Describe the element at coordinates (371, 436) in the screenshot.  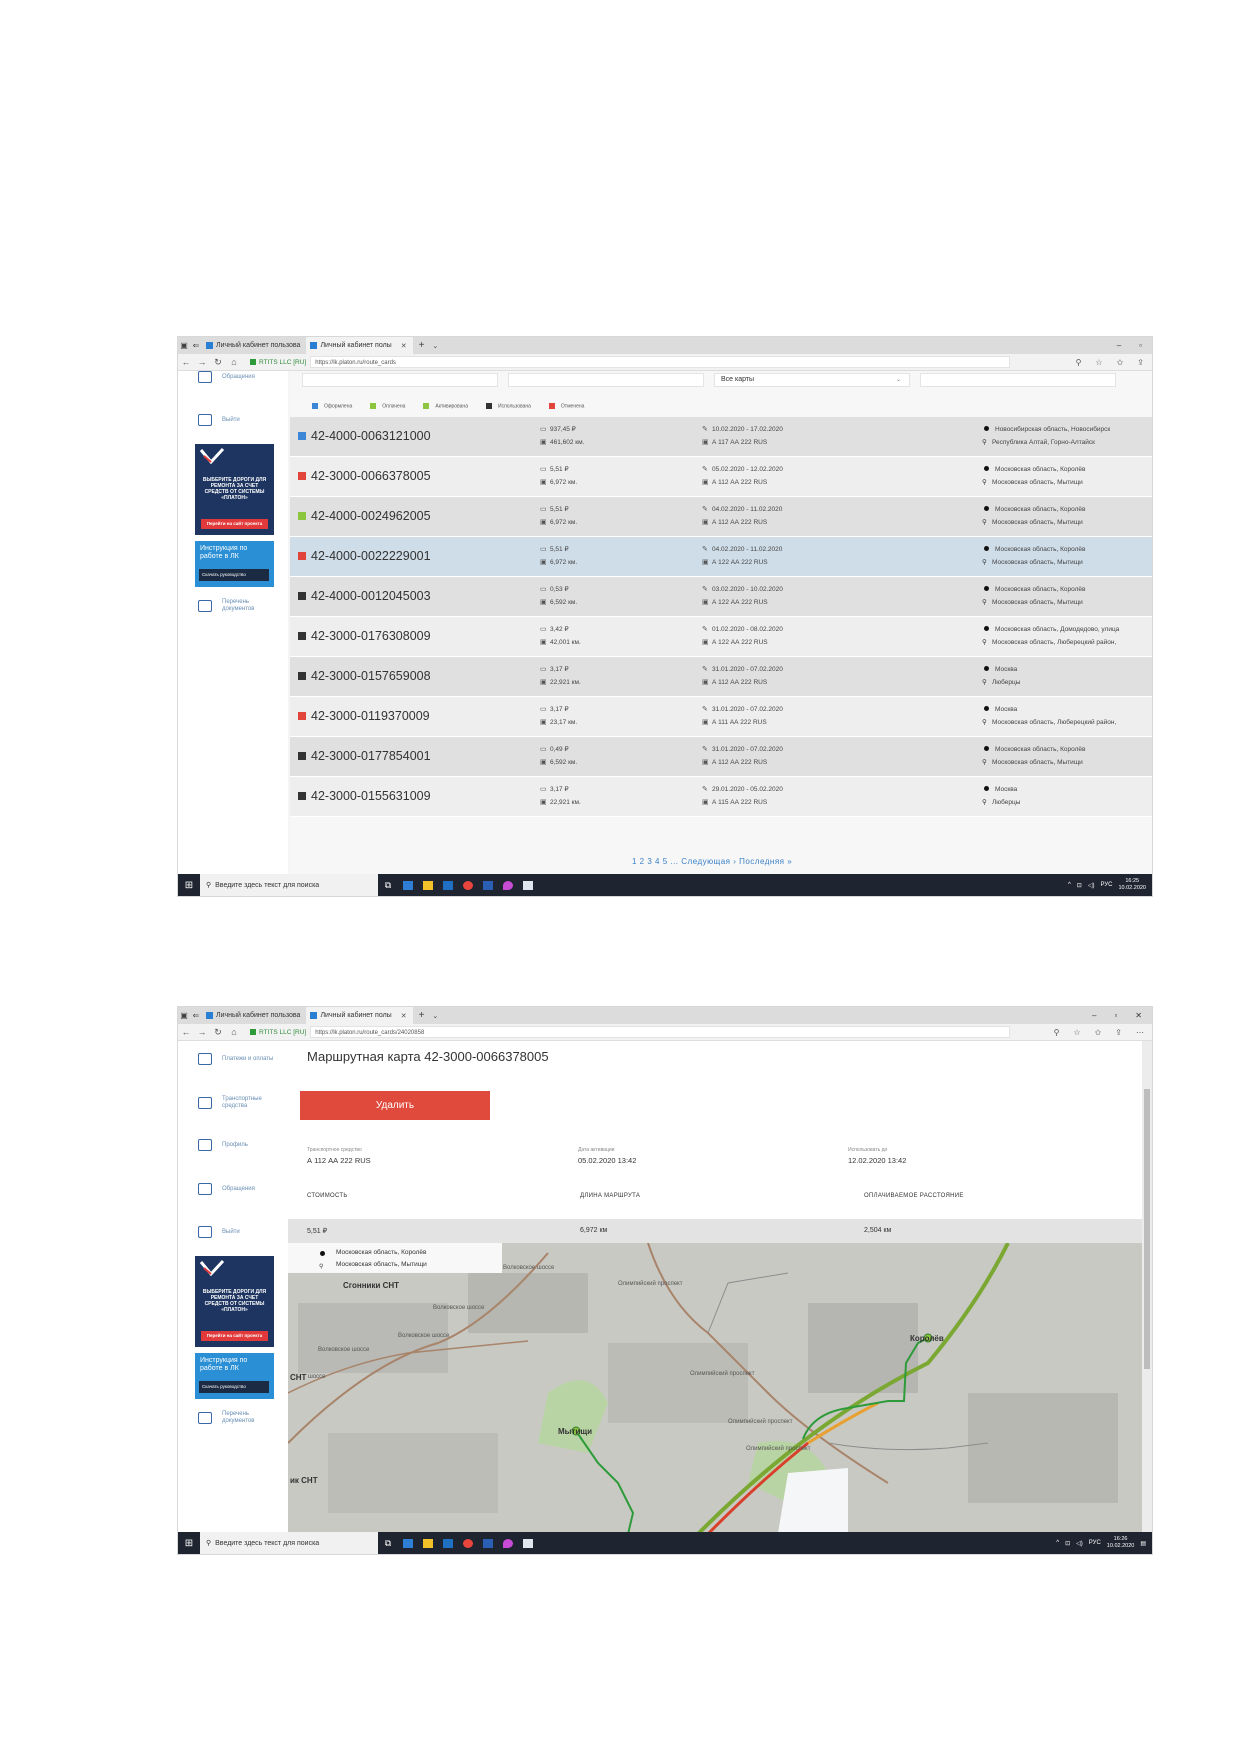
I see `route-card-number: 42-4000-0063121000` at that location.